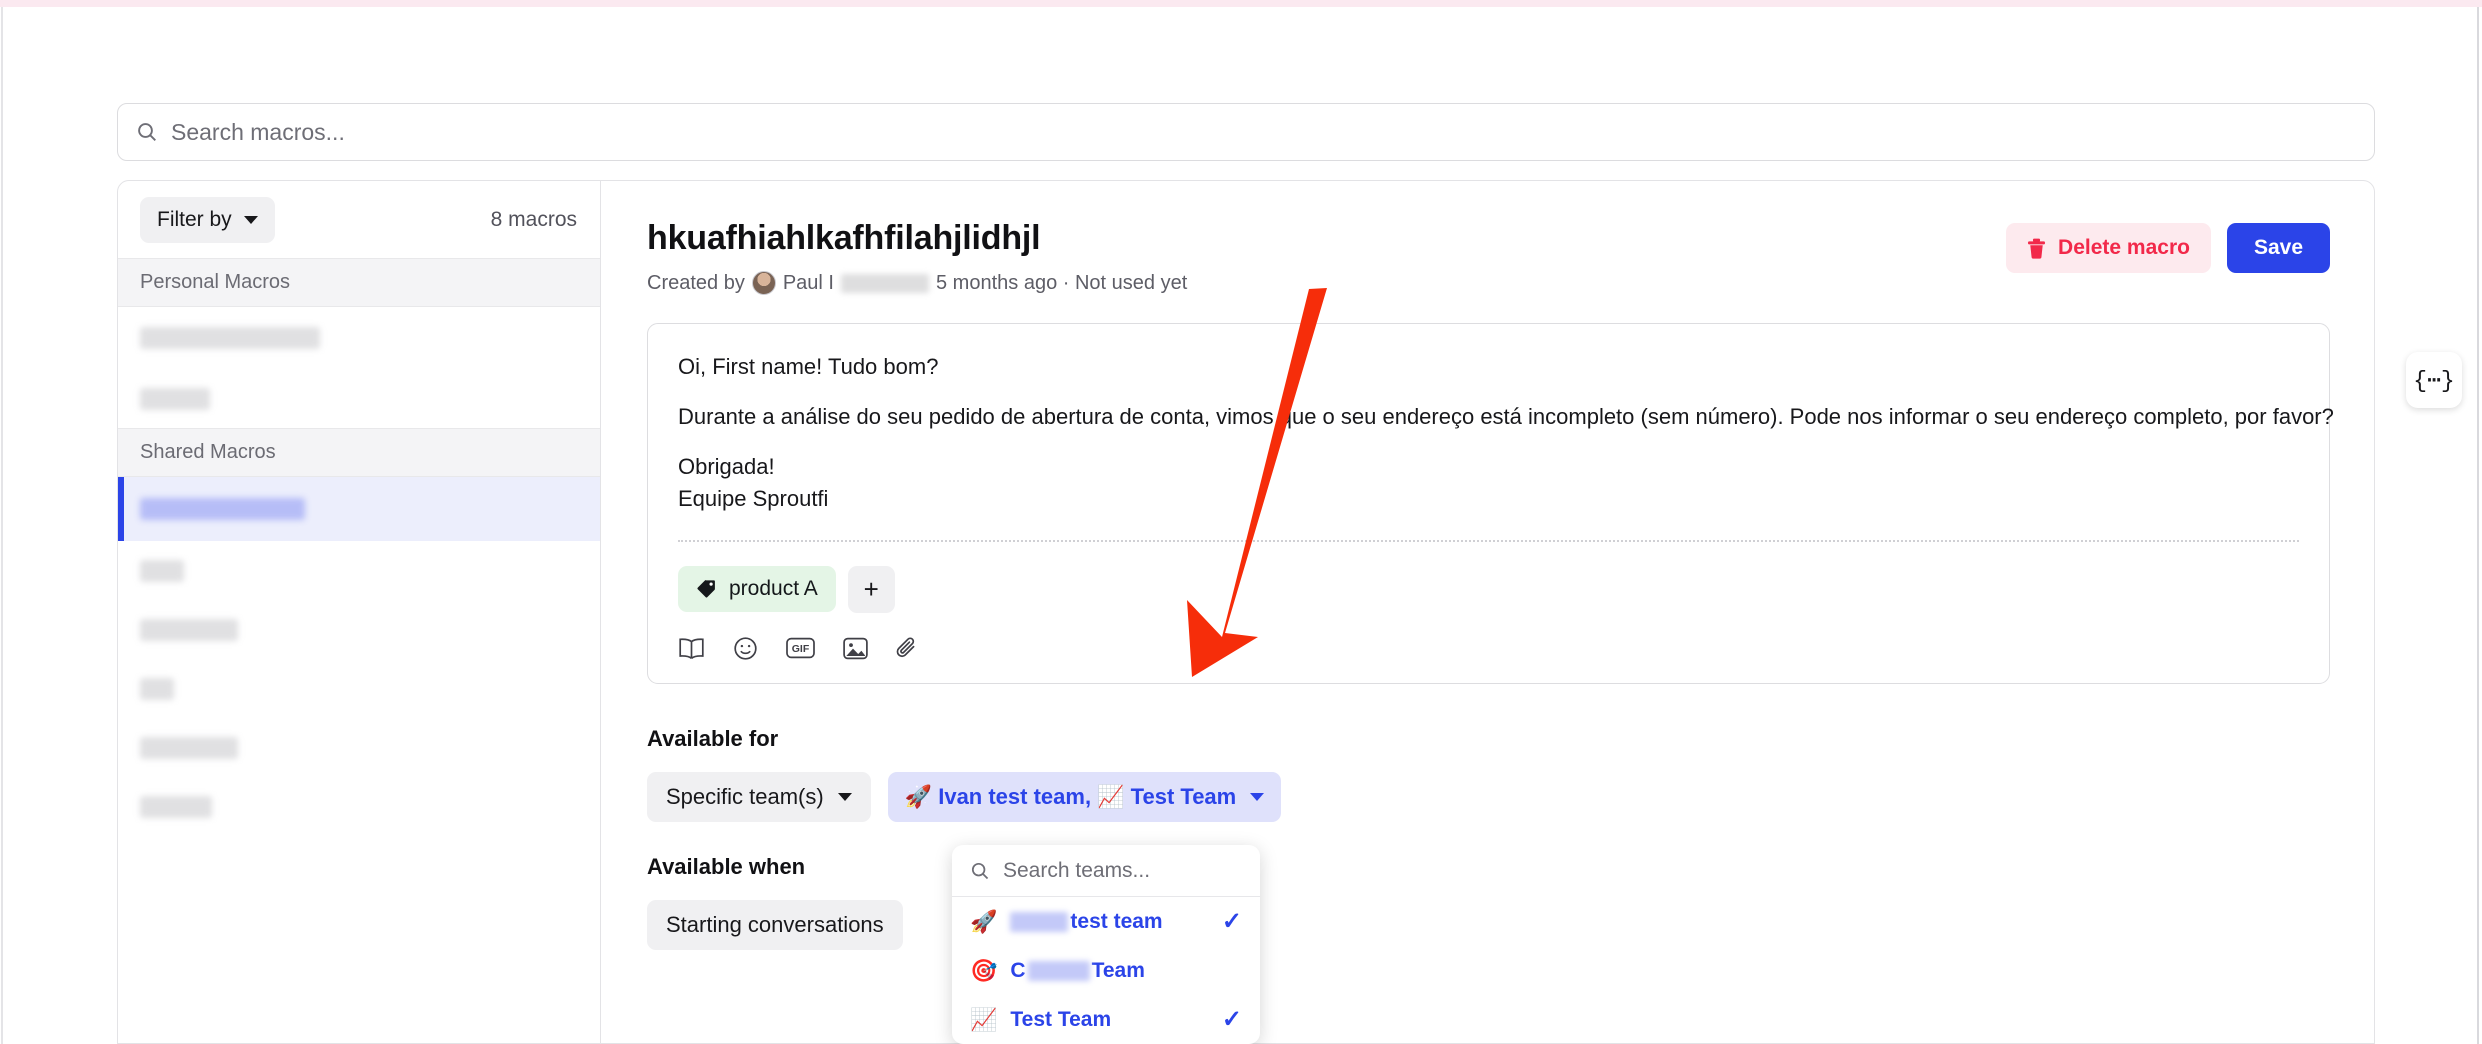 This screenshot has height=1044, width=2482. Describe the element at coordinates (359, 452) in the screenshot. I see `sidebar-group-header: Shared Macros` at that location.